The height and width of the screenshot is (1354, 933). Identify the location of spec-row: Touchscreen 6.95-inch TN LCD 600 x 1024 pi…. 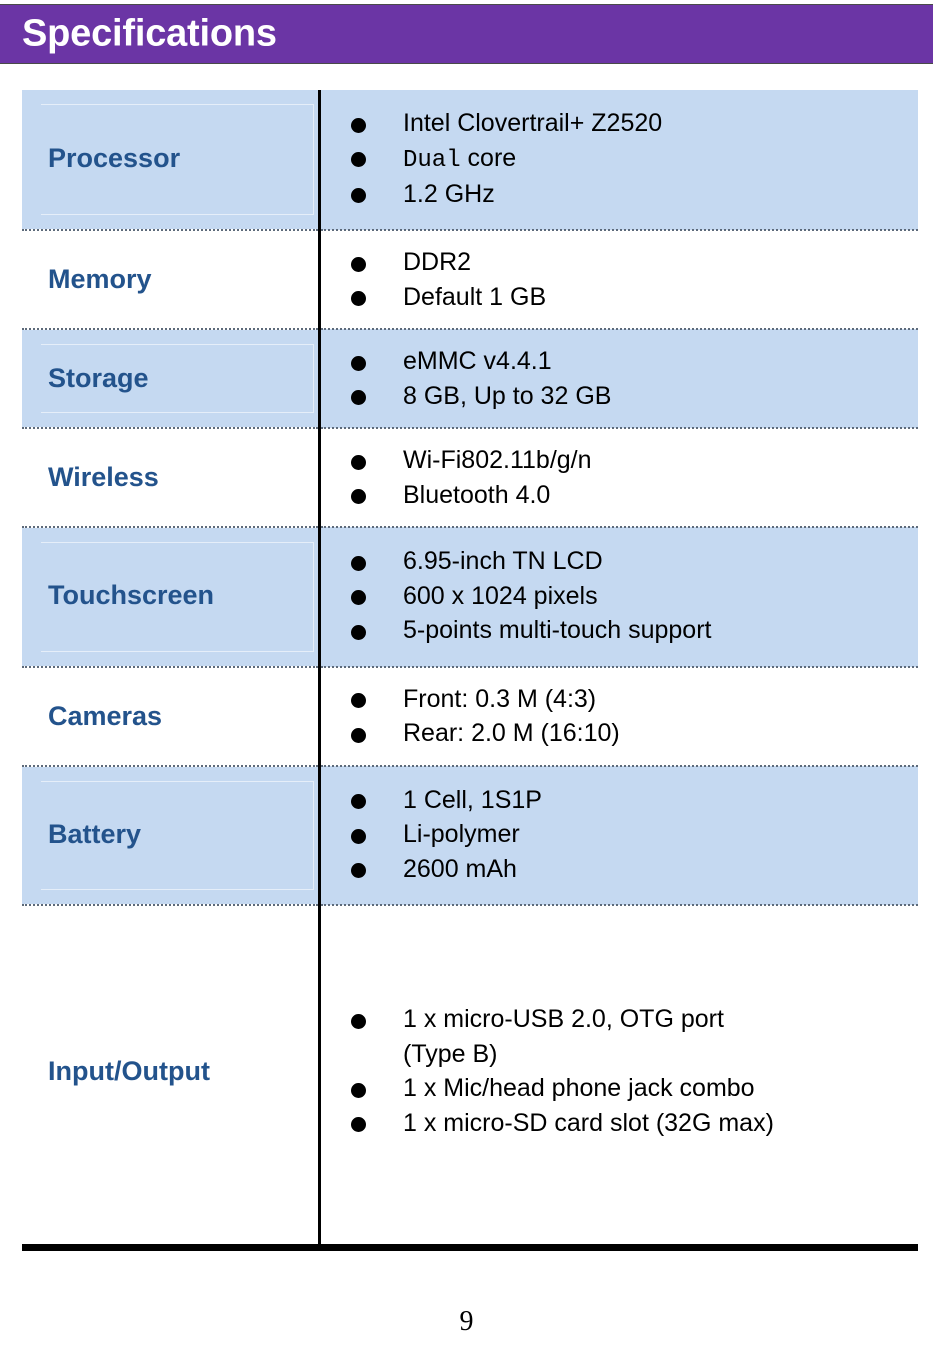
(470, 597).